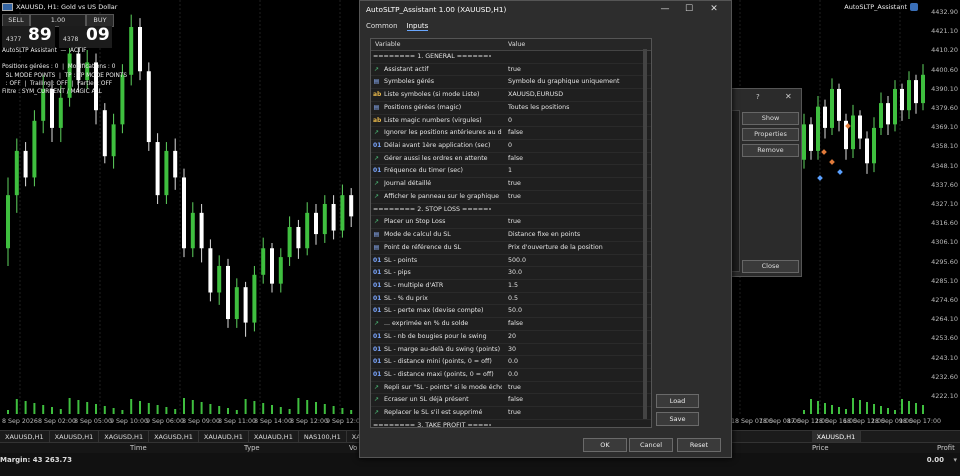 This screenshot has height=476, width=960. Describe the element at coordinates (944, 261) in the screenshot. I see `price-tick-label: 4295.60` at that location.